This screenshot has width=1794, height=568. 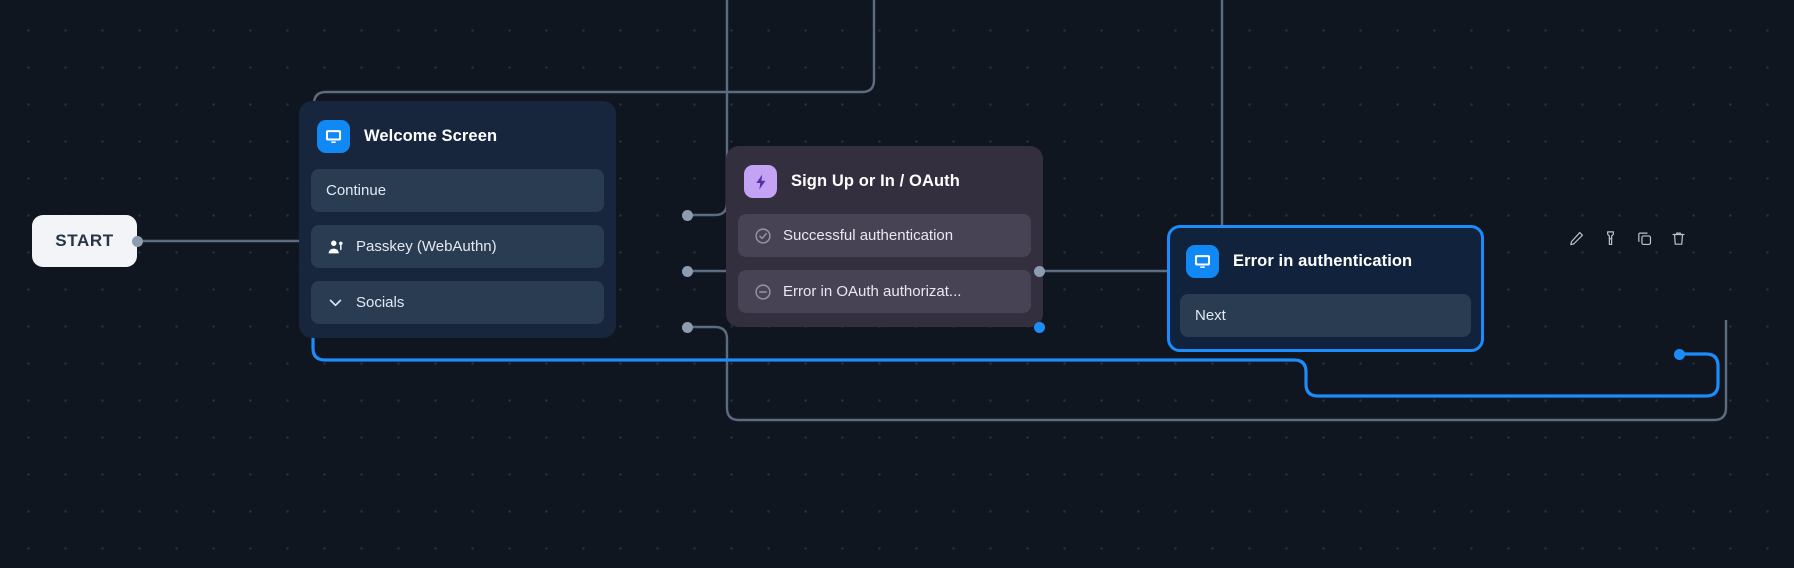 I want to click on row-passkey: Passkey (WebAuthn), so click(x=457, y=246).